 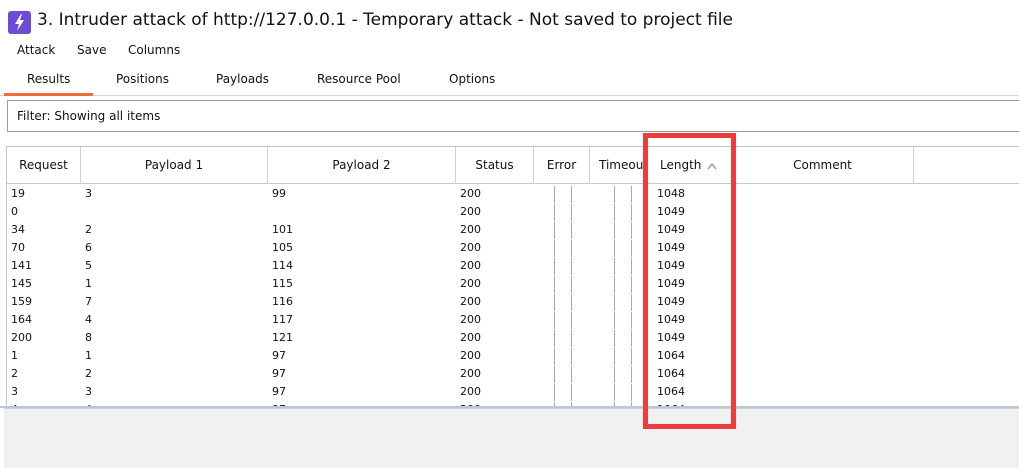 What do you see at coordinates (513, 284) in the screenshot?
I see `table-row: 145 1 115 200 1049` at bounding box center [513, 284].